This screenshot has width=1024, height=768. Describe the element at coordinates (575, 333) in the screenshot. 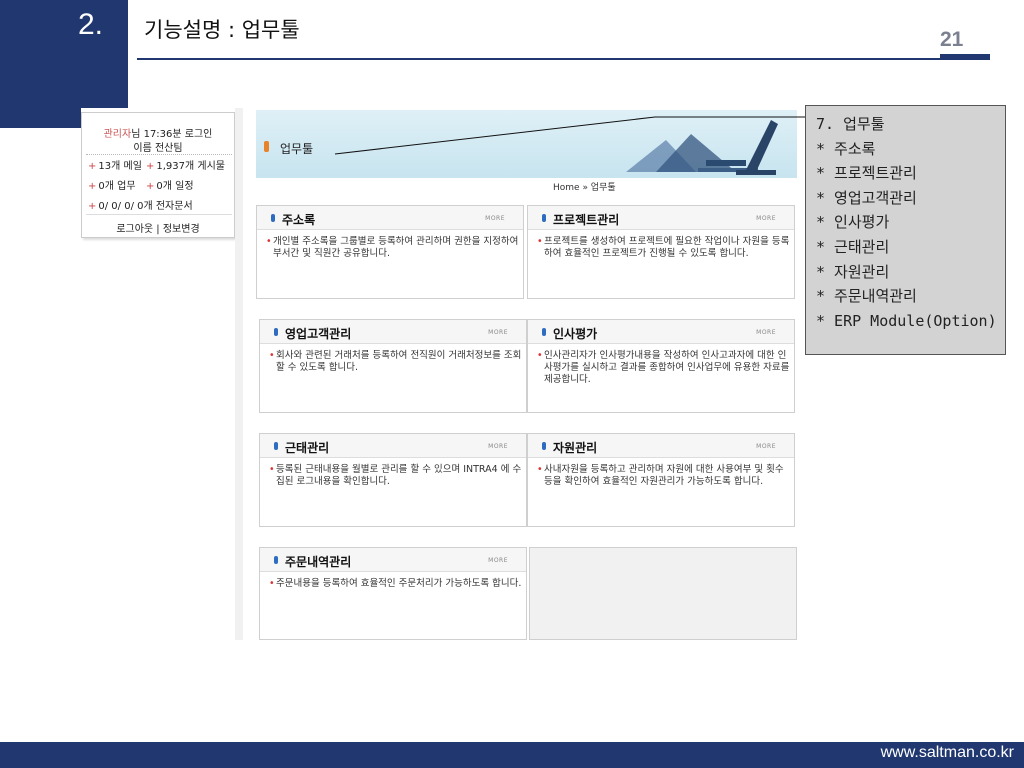

I see `card-title: 인사평가` at that location.